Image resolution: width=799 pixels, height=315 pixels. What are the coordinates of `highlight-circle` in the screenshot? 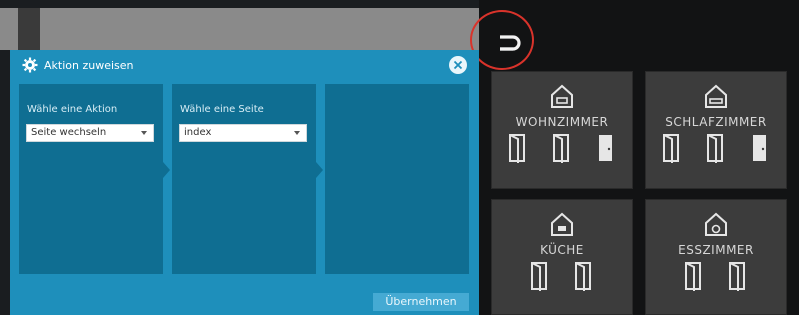 It's located at (502, 40).